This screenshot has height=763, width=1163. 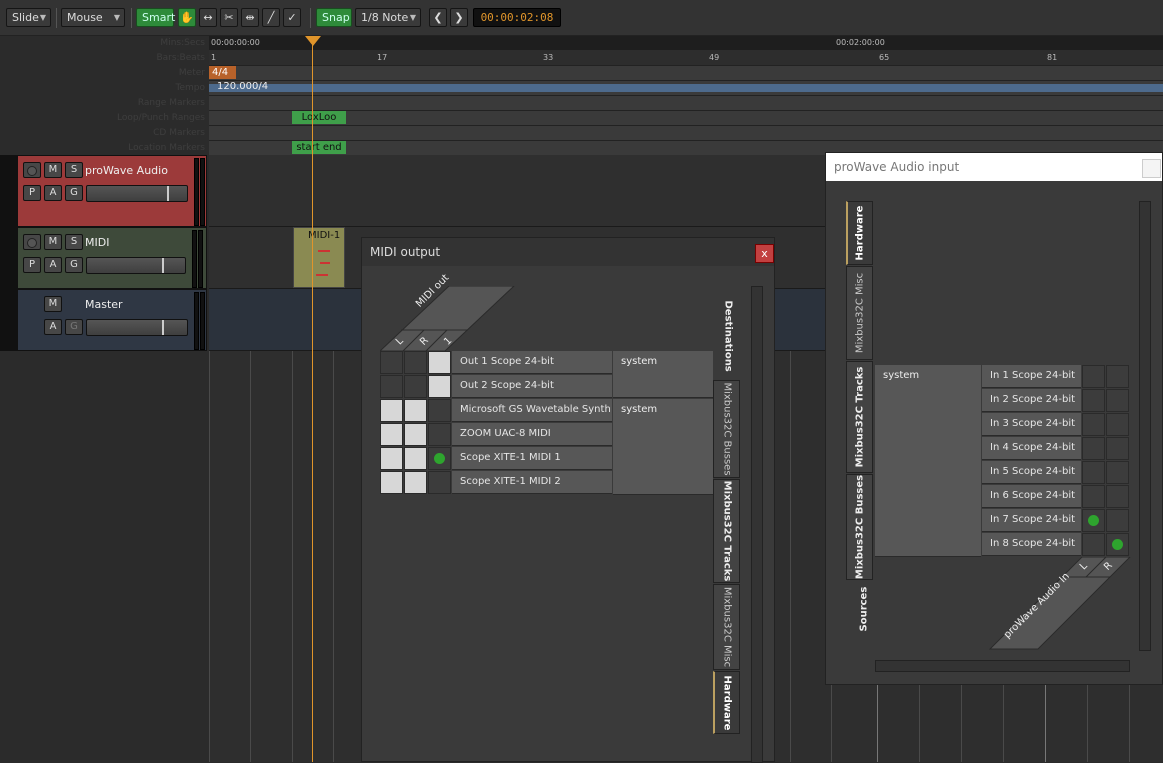 I want to click on midi-track-header: M S MIDI P A G, so click(x=112, y=258).